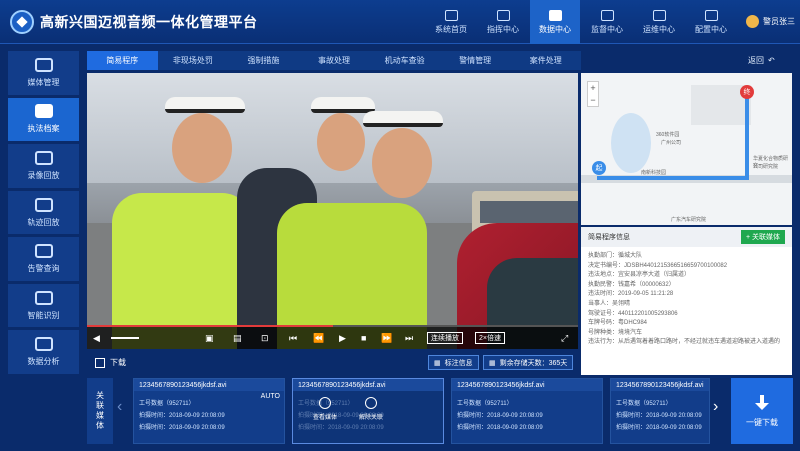 The image size is (800, 451). What do you see at coordinates (43, 73) in the screenshot?
I see `sidebar-item-media: 媒体管理` at bounding box center [43, 73].